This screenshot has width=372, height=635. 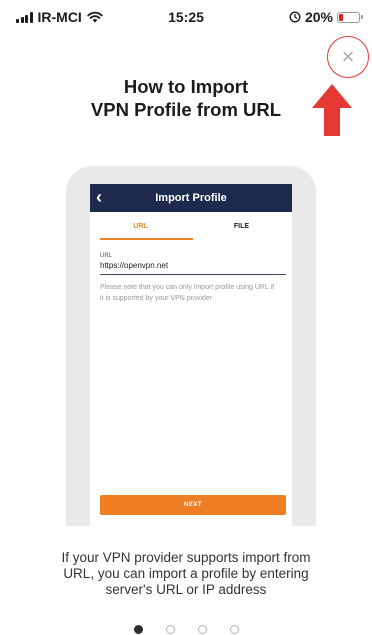 I want to click on instruction-line-3: server's URL or IP address, so click(x=186, y=589).